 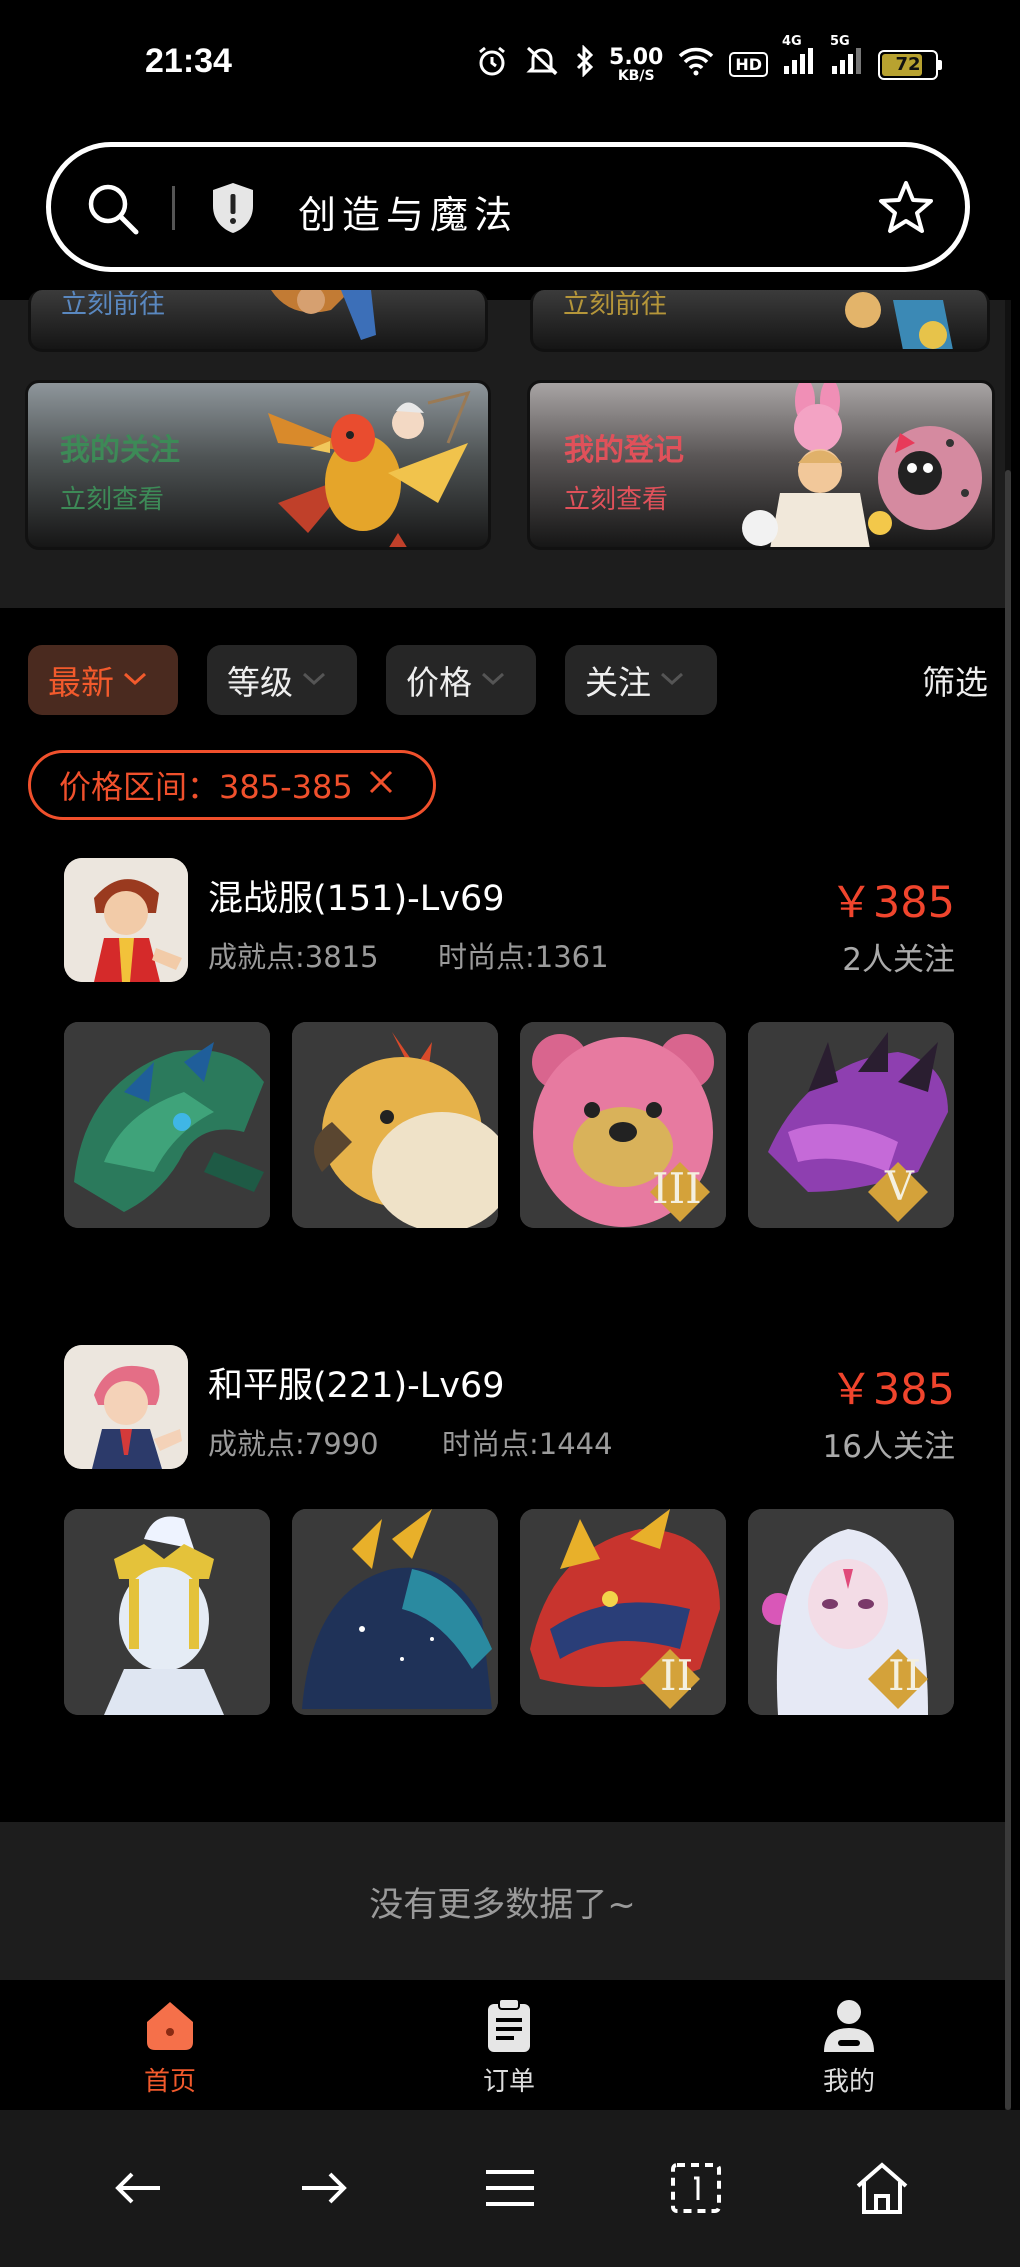 I want to click on follower-count: 2人关注, so click(x=898, y=960).